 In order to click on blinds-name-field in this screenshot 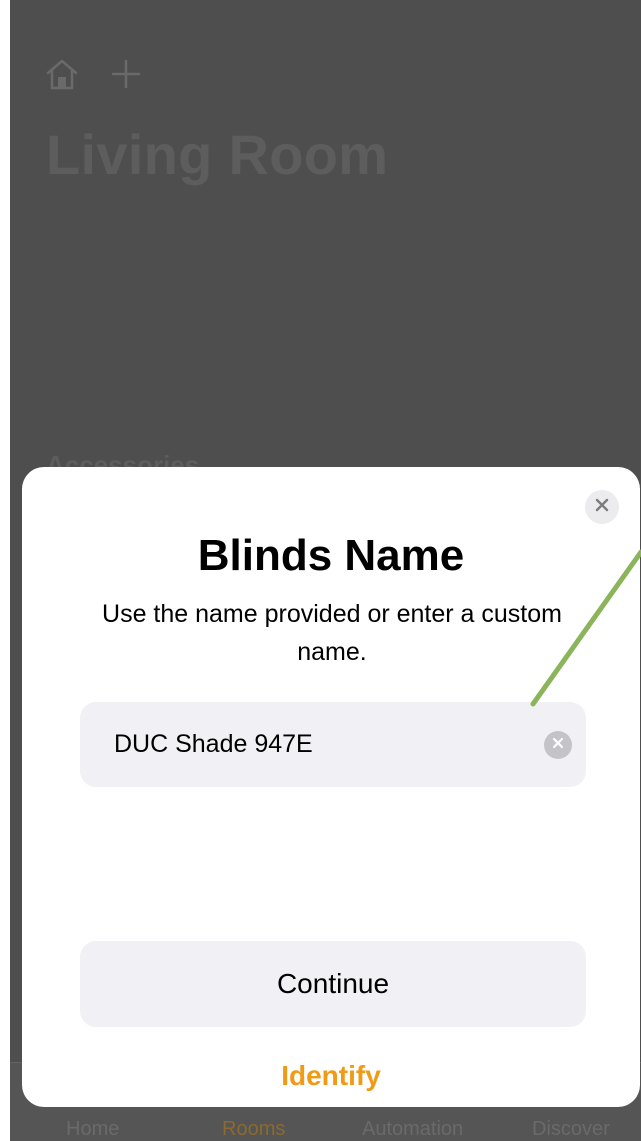, I will do `click(333, 744)`.